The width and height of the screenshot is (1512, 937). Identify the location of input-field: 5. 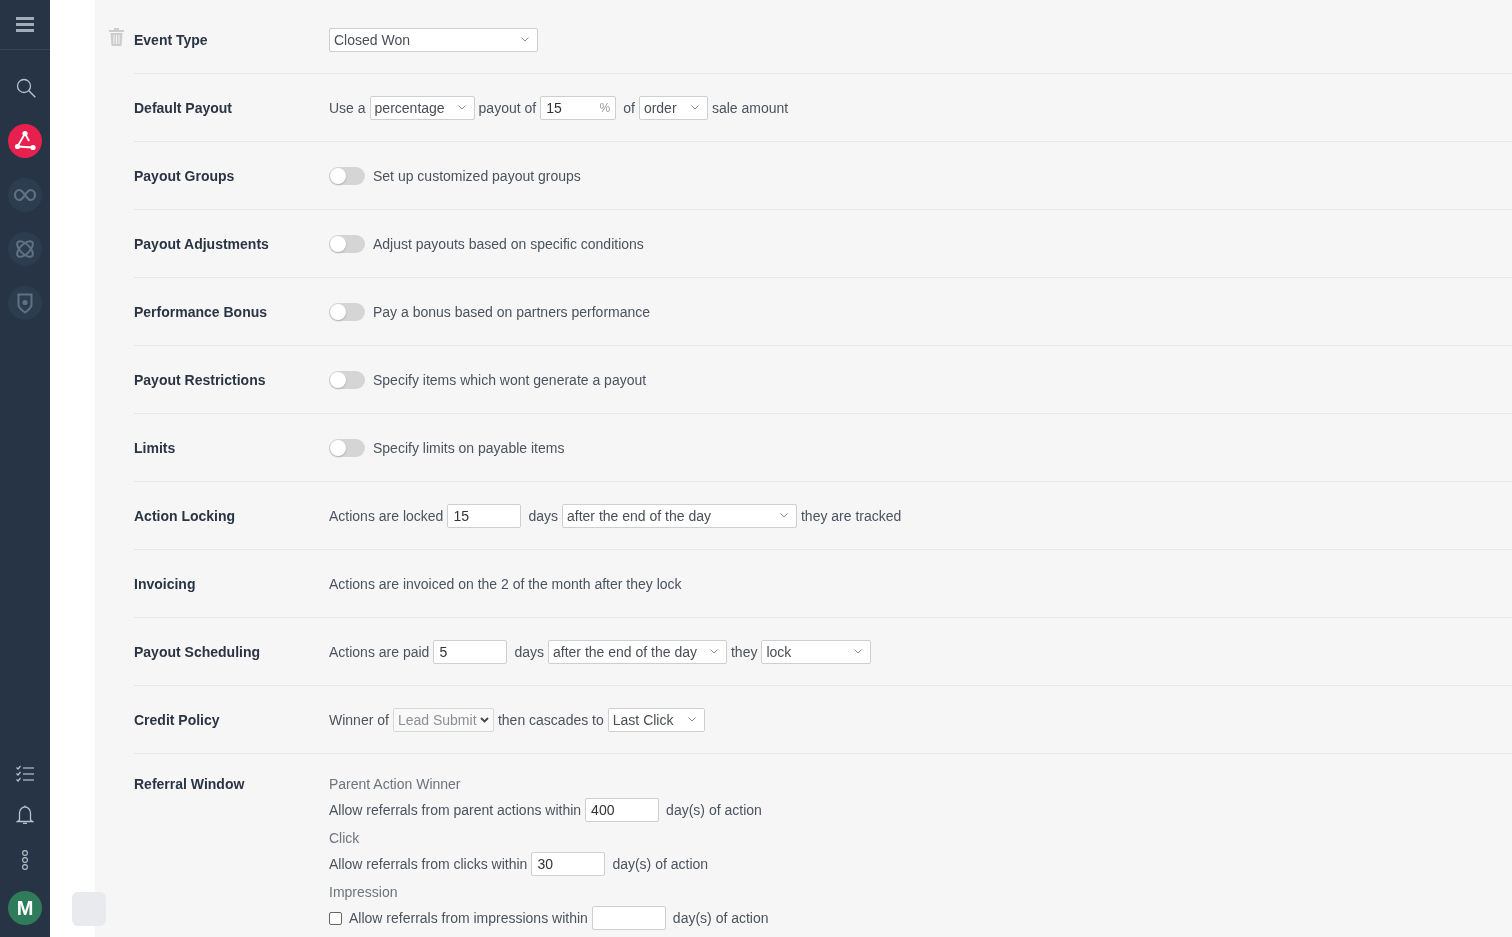
(470, 651).